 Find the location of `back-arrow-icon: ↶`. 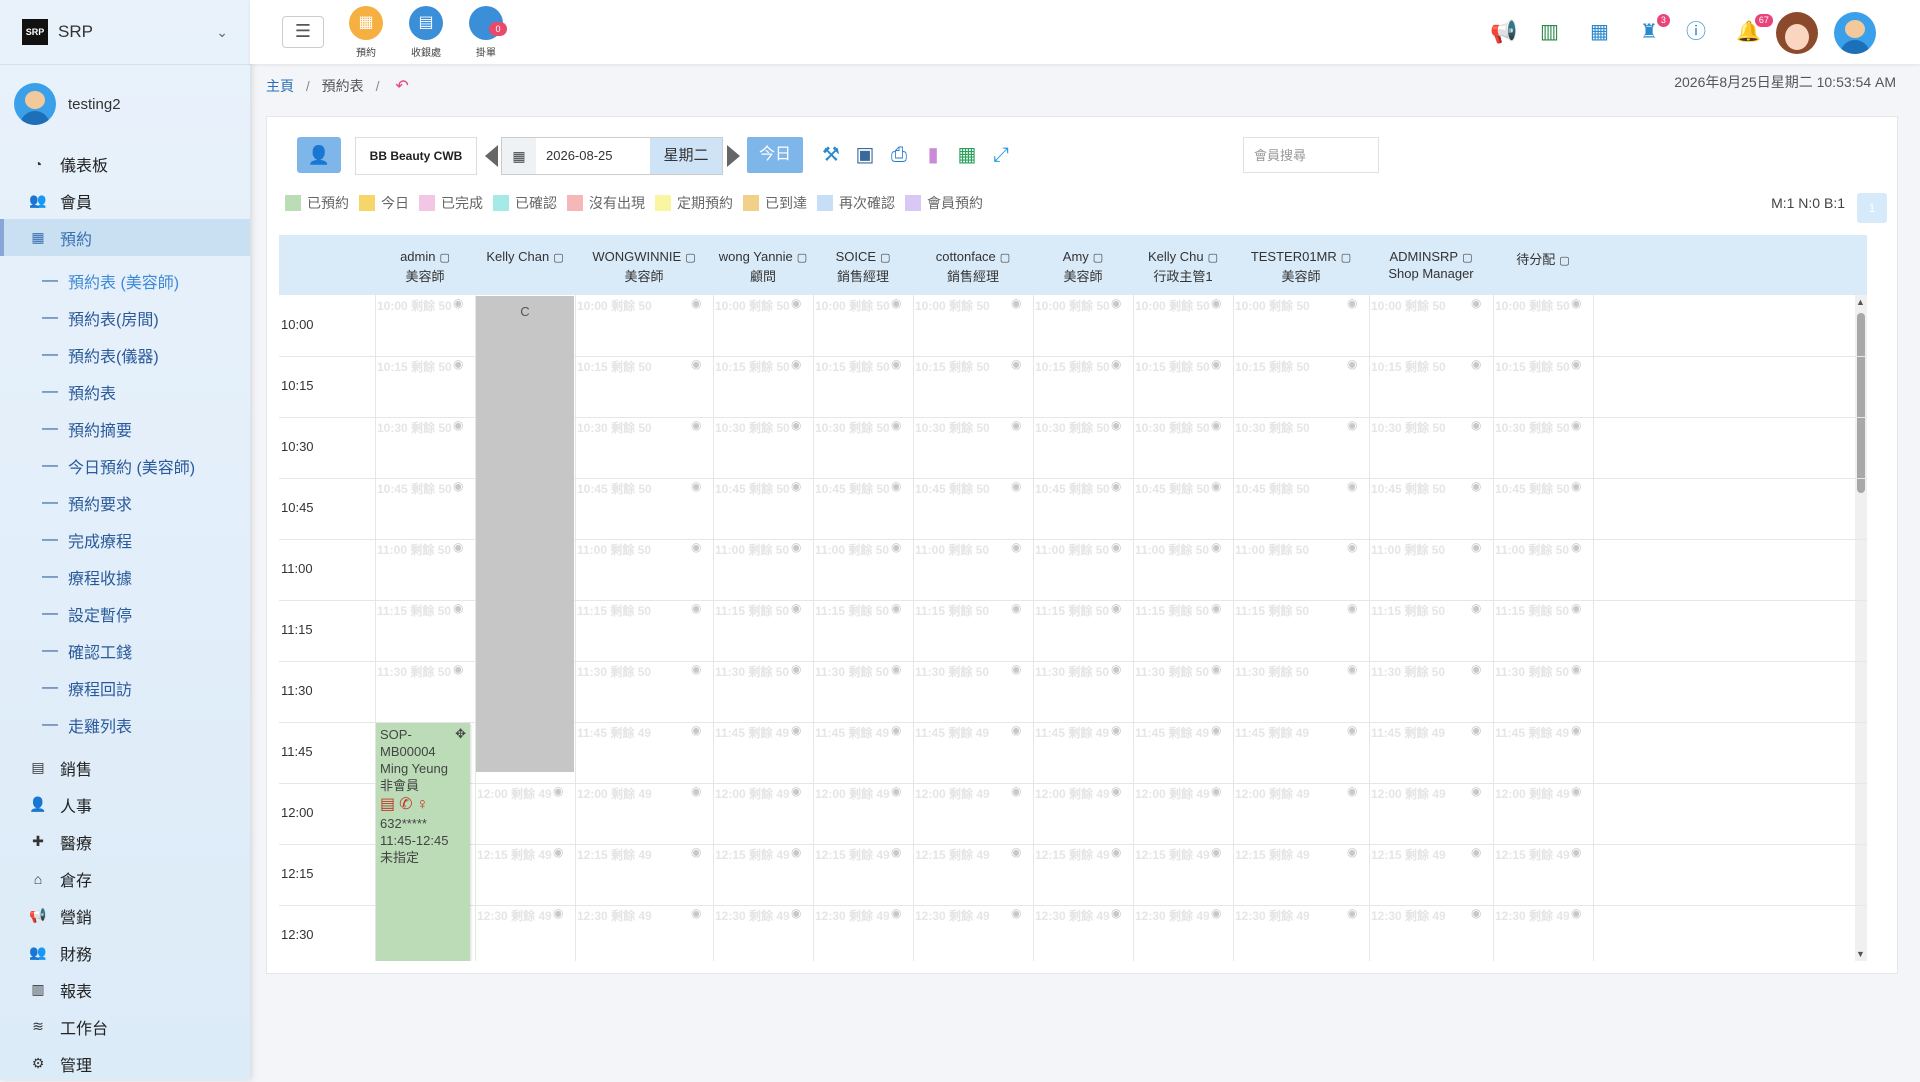

back-arrow-icon: ↶ is located at coordinates (401, 86).